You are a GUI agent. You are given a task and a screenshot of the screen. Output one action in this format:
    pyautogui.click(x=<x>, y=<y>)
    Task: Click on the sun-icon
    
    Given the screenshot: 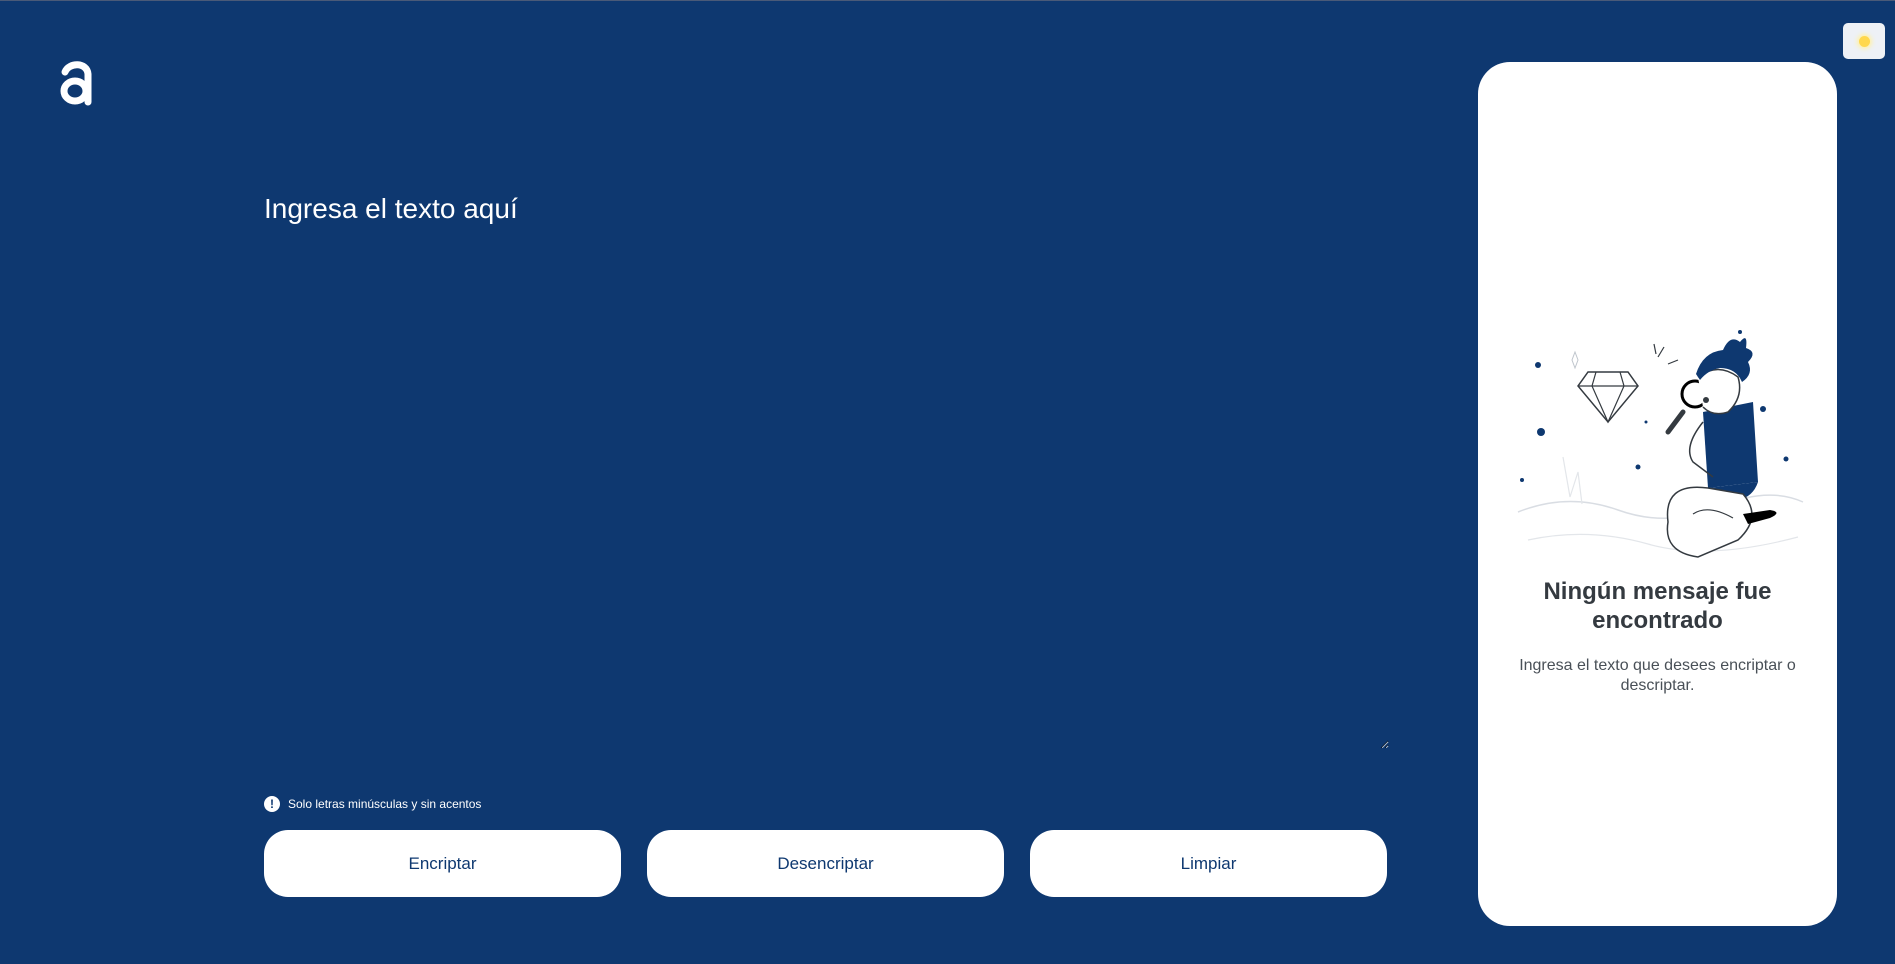 What is the action you would take?
    pyautogui.click(x=1864, y=41)
    